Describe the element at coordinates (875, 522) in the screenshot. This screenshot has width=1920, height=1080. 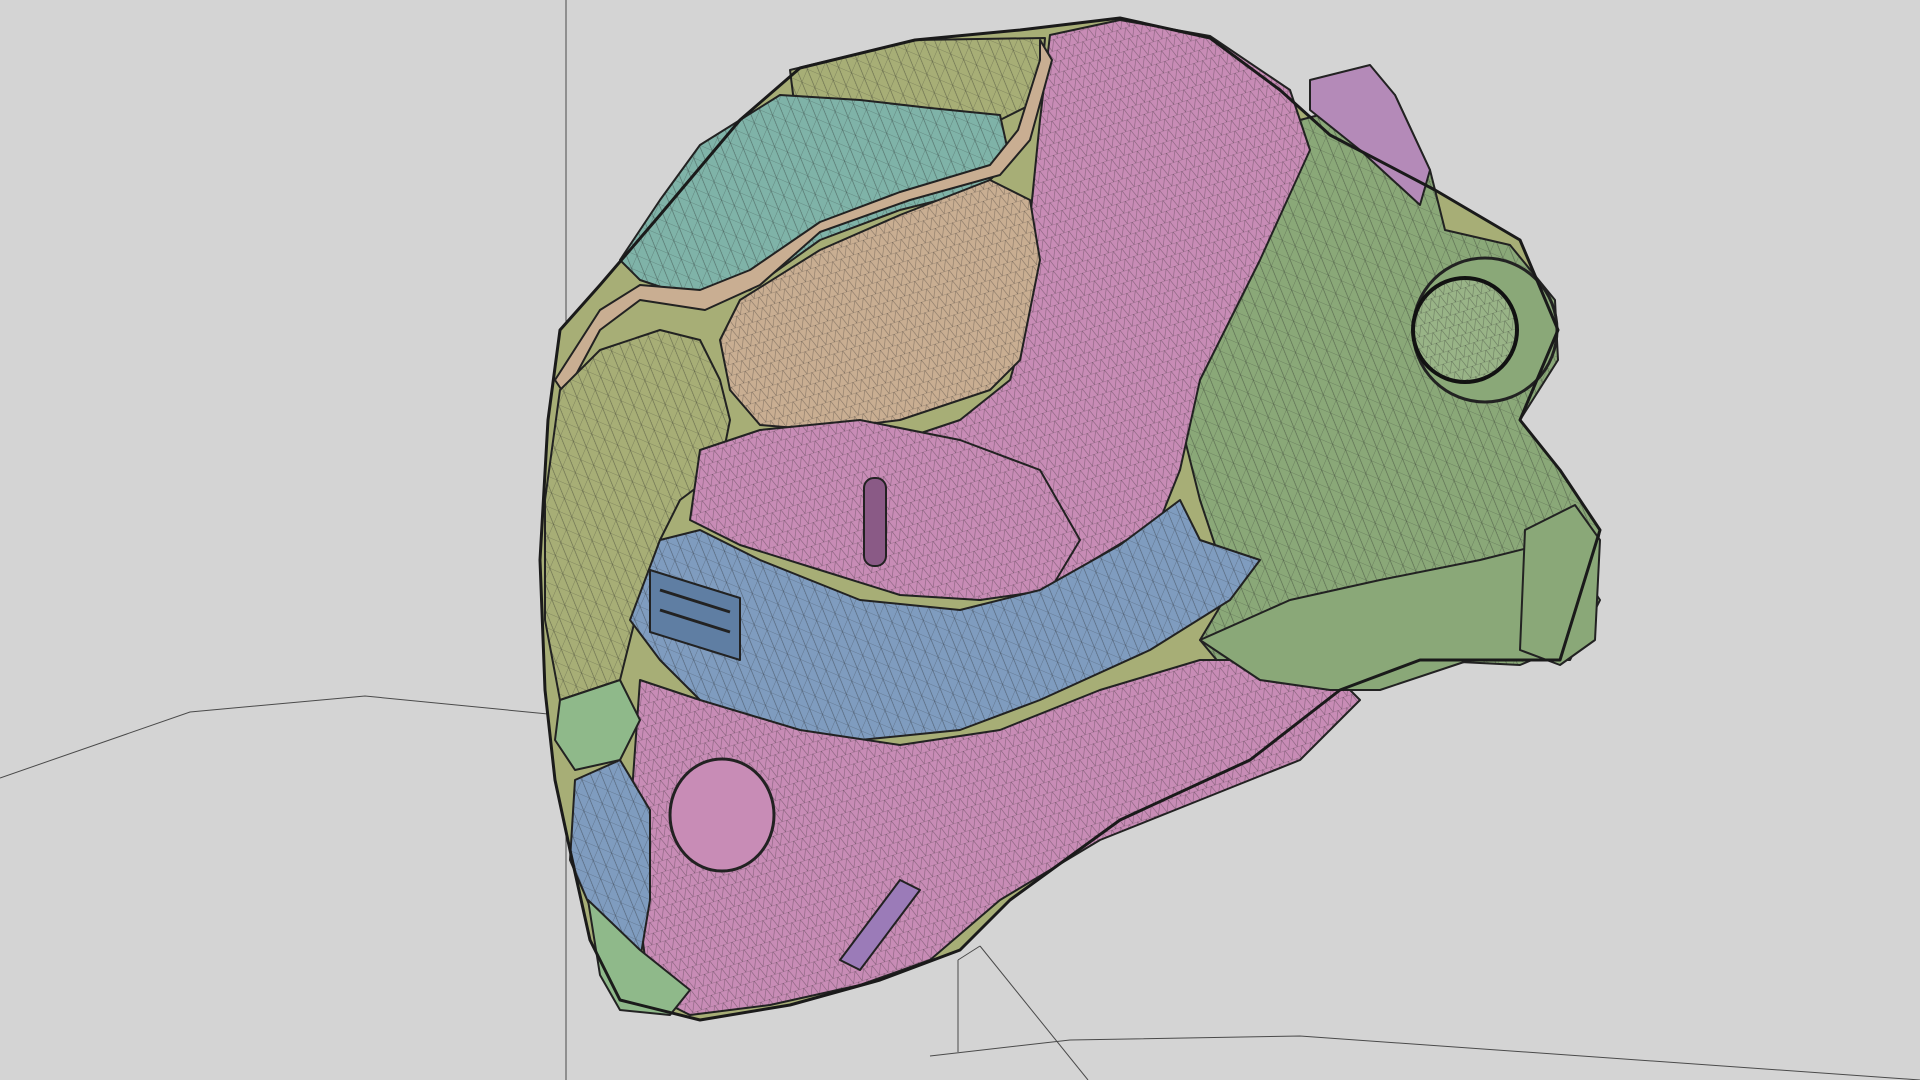
I see `vent-slot` at that location.